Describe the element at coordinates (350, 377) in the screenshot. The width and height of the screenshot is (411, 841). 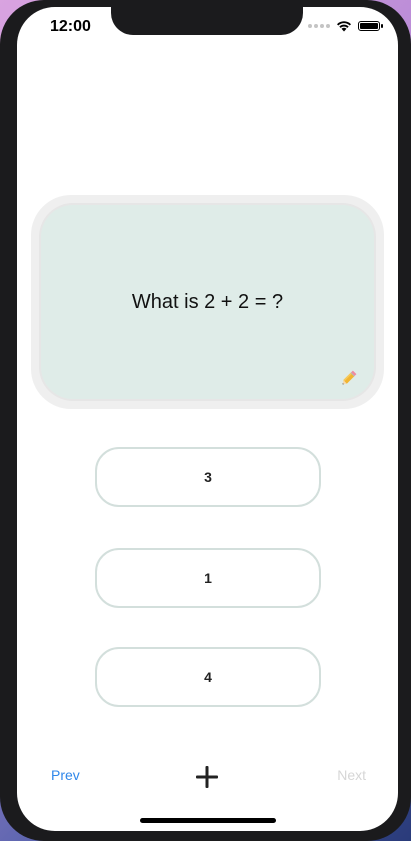
I see `pencil-icon` at that location.